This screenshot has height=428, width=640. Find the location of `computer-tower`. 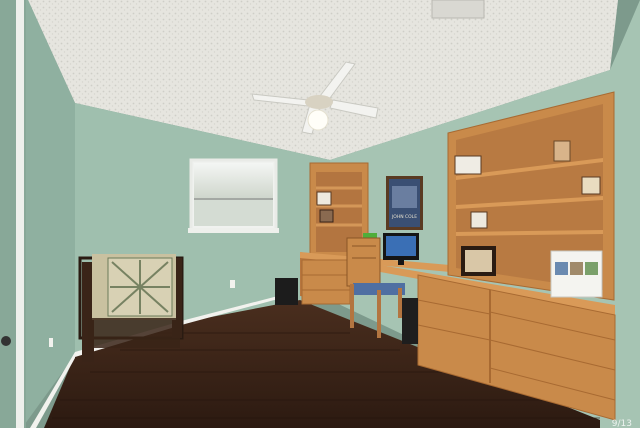

computer-tower is located at coordinates (410, 321).